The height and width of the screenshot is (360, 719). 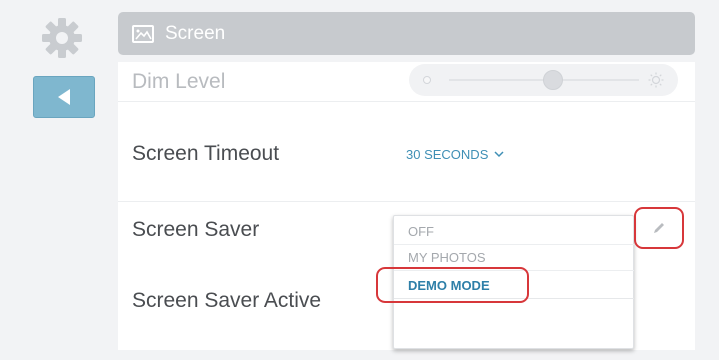 I want to click on screen-saver-active-label: Screen Saver Active, so click(x=227, y=300).